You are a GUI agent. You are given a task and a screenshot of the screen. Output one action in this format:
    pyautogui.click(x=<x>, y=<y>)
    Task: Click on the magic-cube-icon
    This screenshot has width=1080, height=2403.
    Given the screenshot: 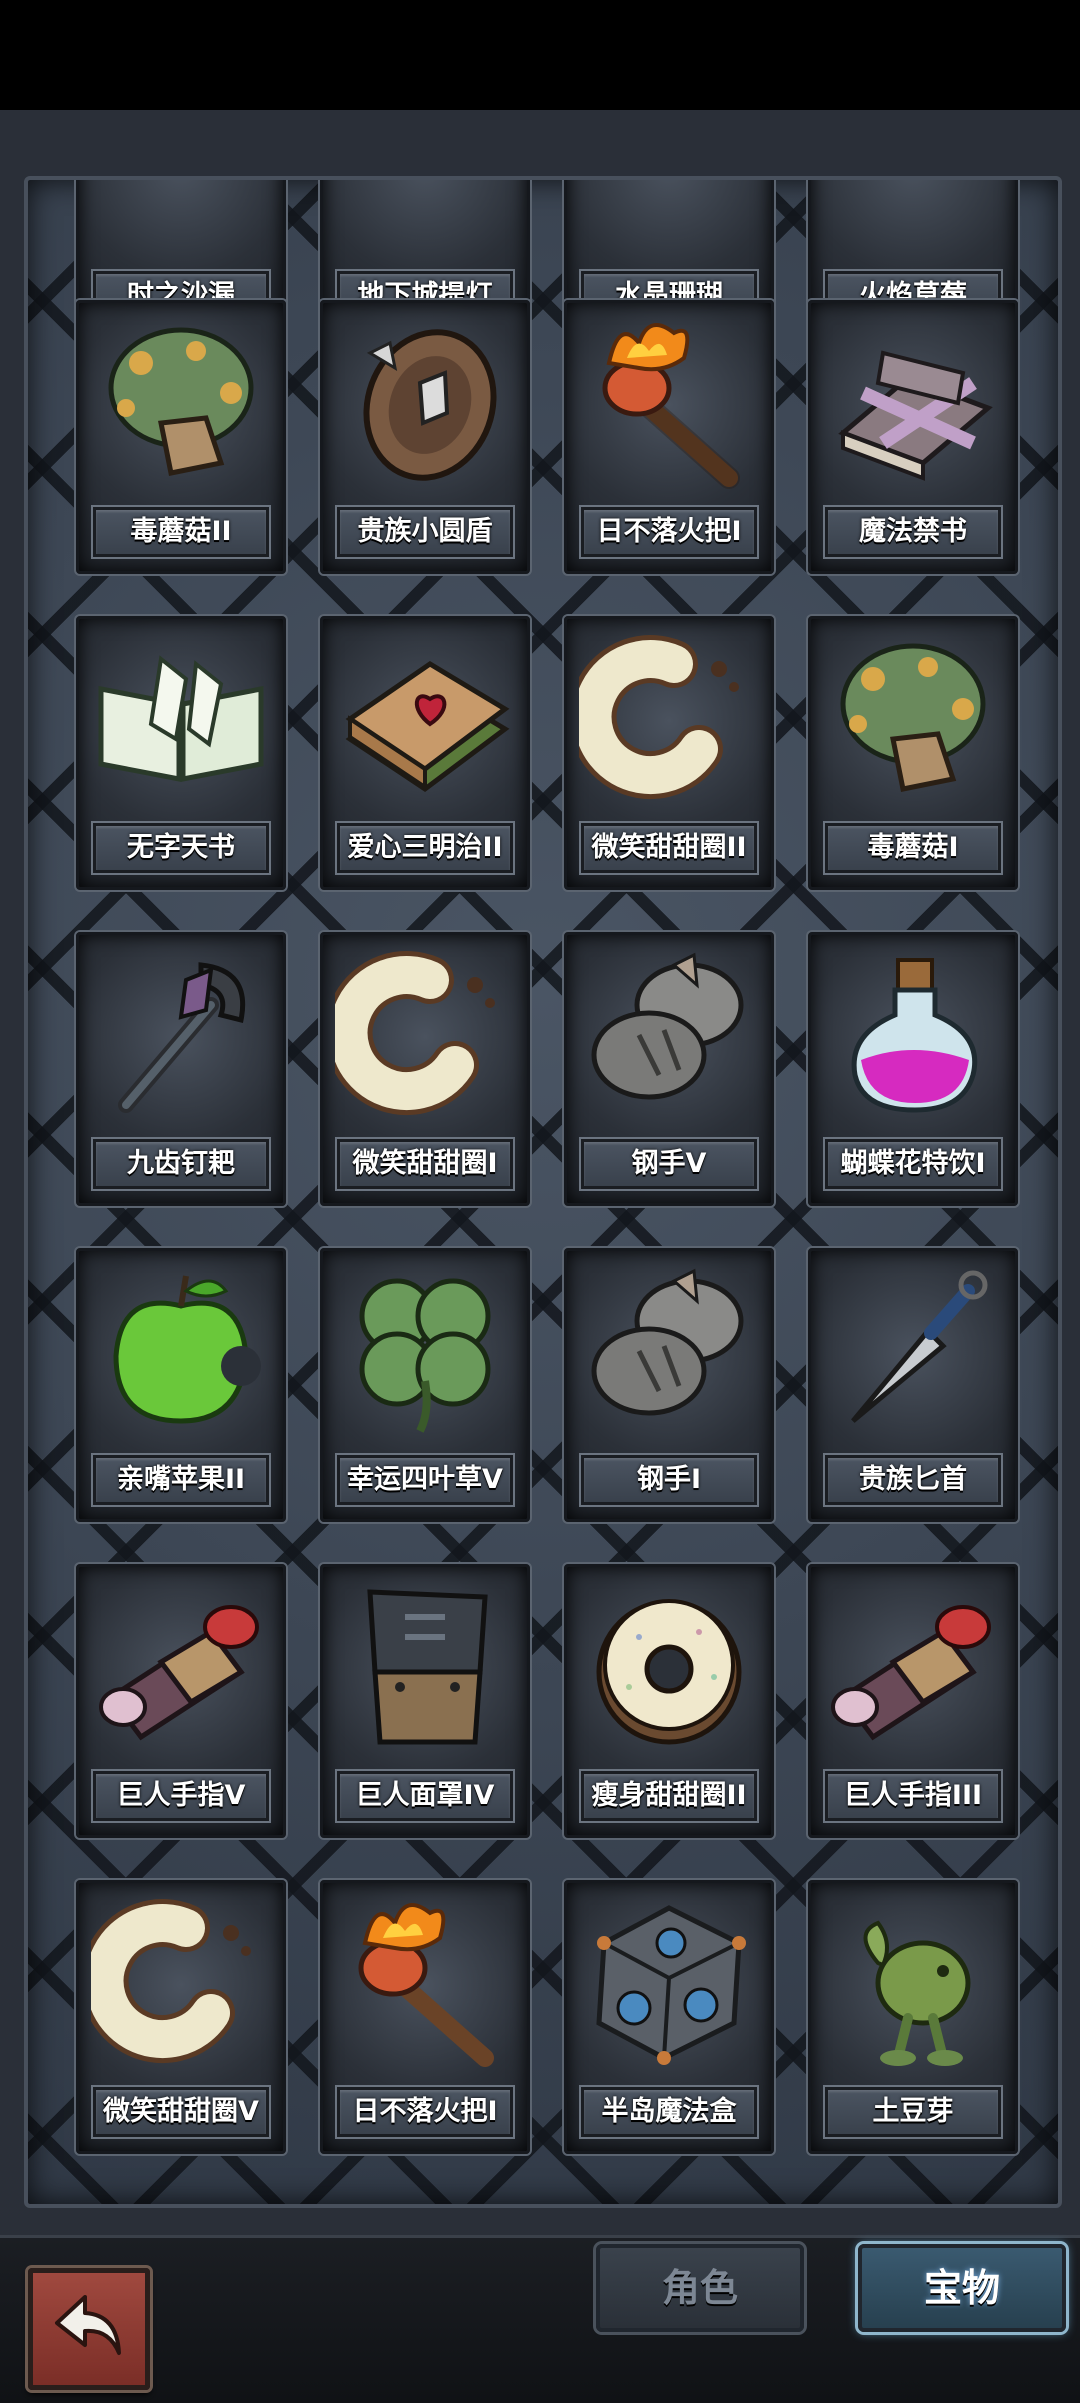 What is the action you would take?
    pyautogui.click(x=671, y=1985)
    